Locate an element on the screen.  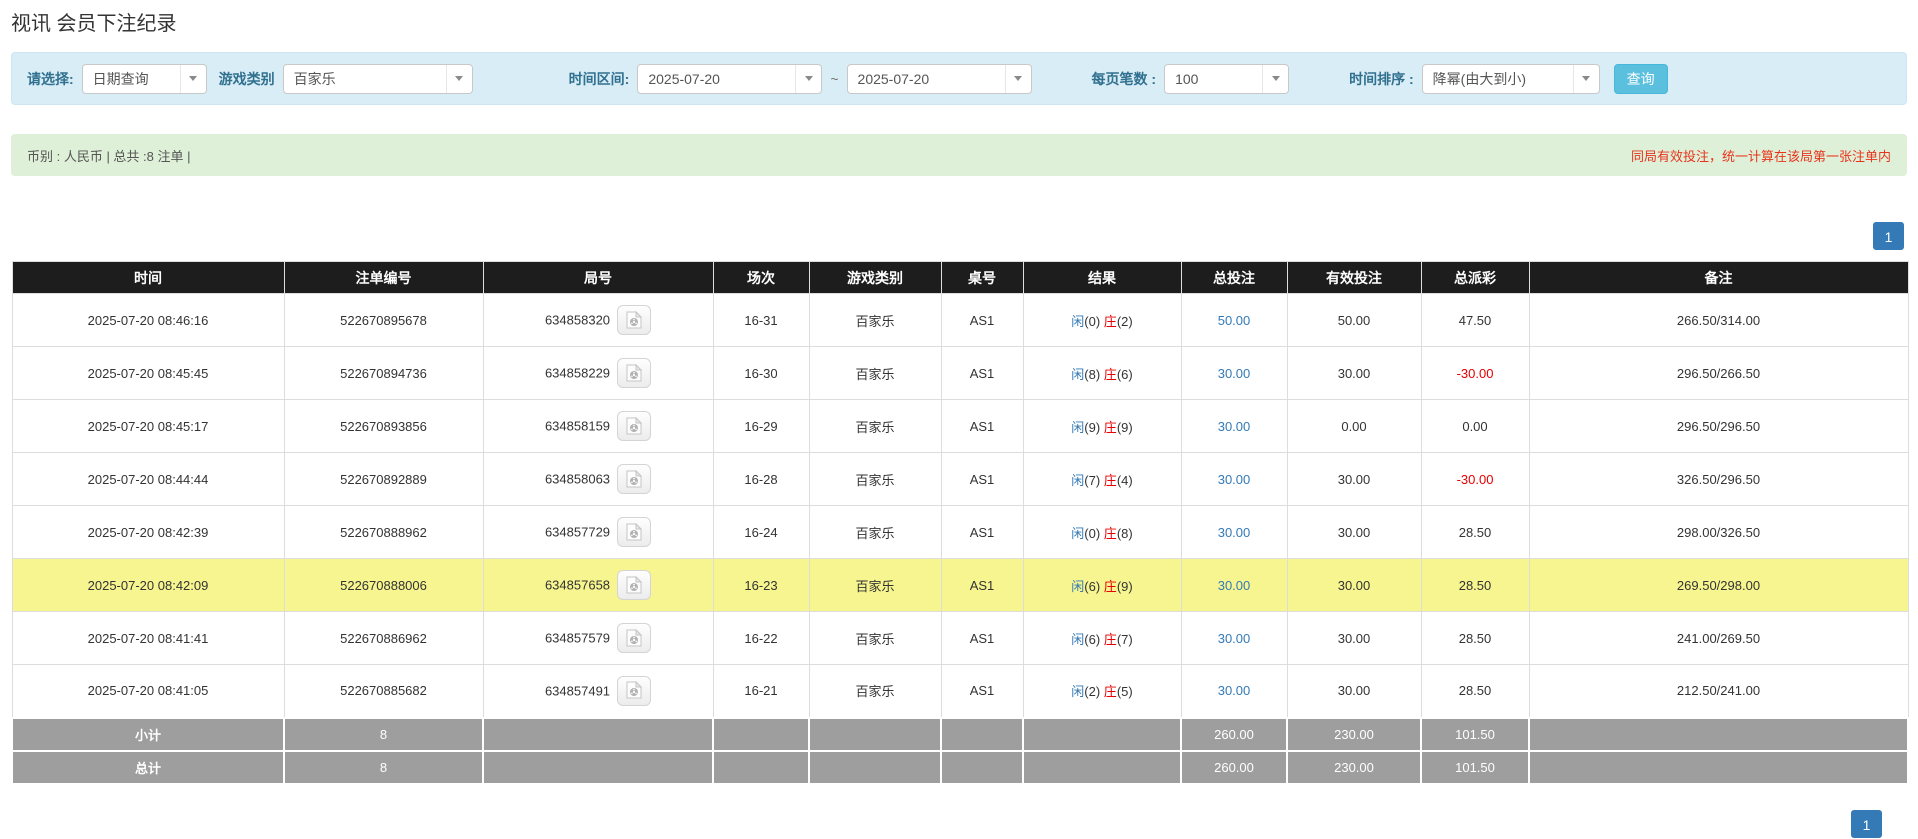
cell-round-id: 634858159 is located at coordinates (598, 426).